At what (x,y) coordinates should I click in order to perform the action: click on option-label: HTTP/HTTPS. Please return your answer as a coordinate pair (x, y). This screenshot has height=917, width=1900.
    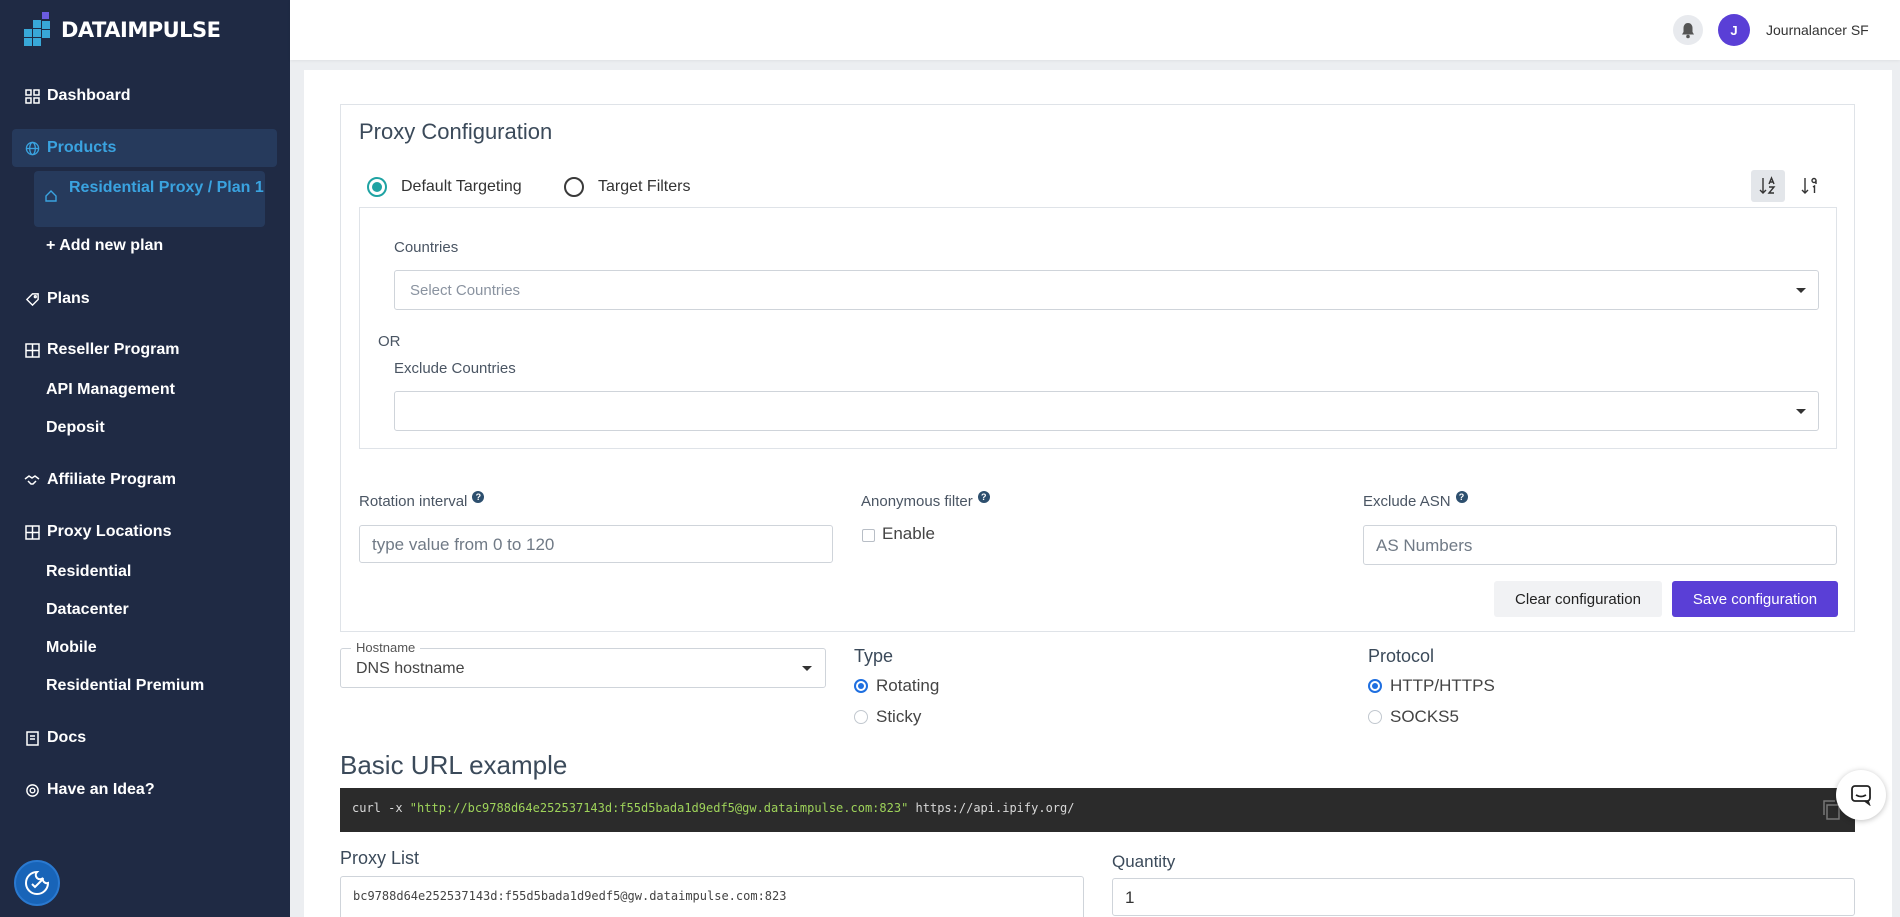
    Looking at the image, I should click on (1442, 685).